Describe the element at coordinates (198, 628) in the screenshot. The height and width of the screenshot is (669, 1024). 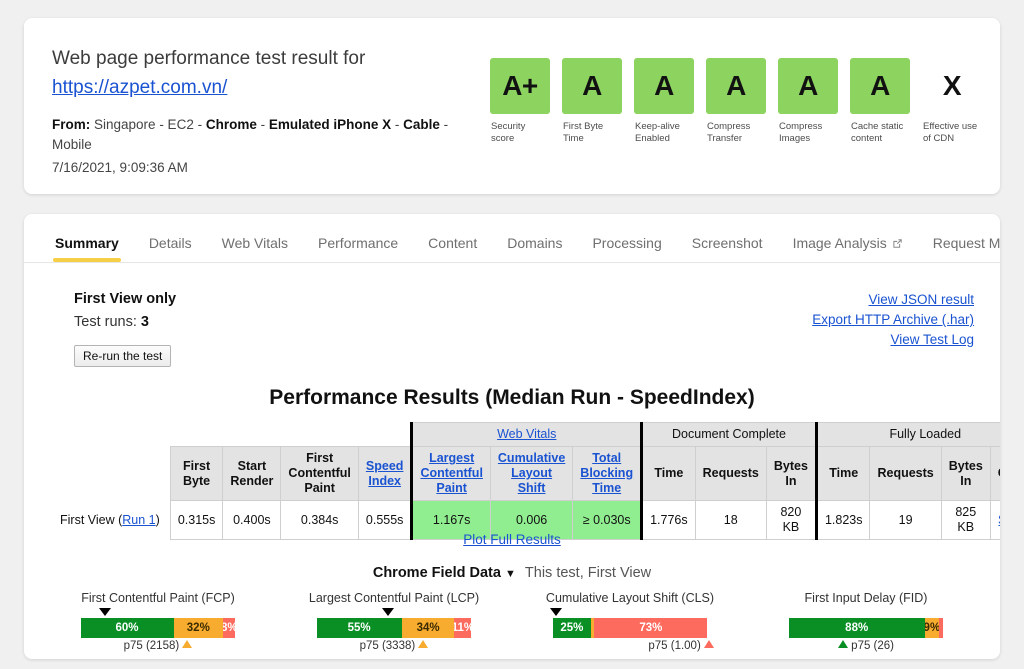
I see `metric-segment-ni: 32%` at that location.